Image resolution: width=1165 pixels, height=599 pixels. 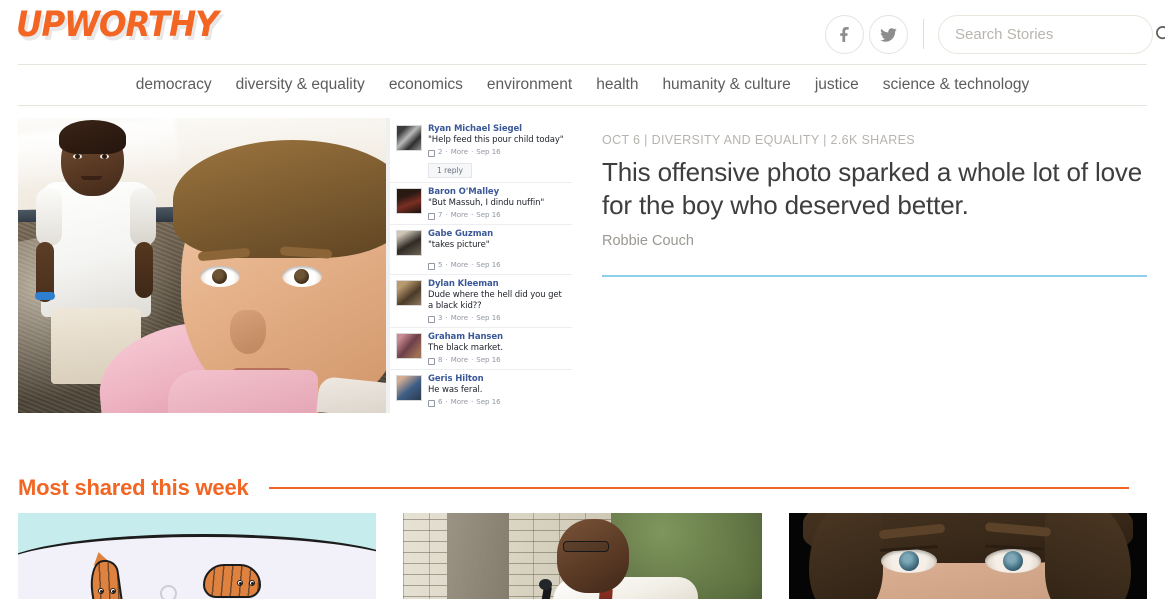 What do you see at coordinates (300, 85) in the screenshot?
I see `nav-item-diversity-equality: diversity & equality` at bounding box center [300, 85].